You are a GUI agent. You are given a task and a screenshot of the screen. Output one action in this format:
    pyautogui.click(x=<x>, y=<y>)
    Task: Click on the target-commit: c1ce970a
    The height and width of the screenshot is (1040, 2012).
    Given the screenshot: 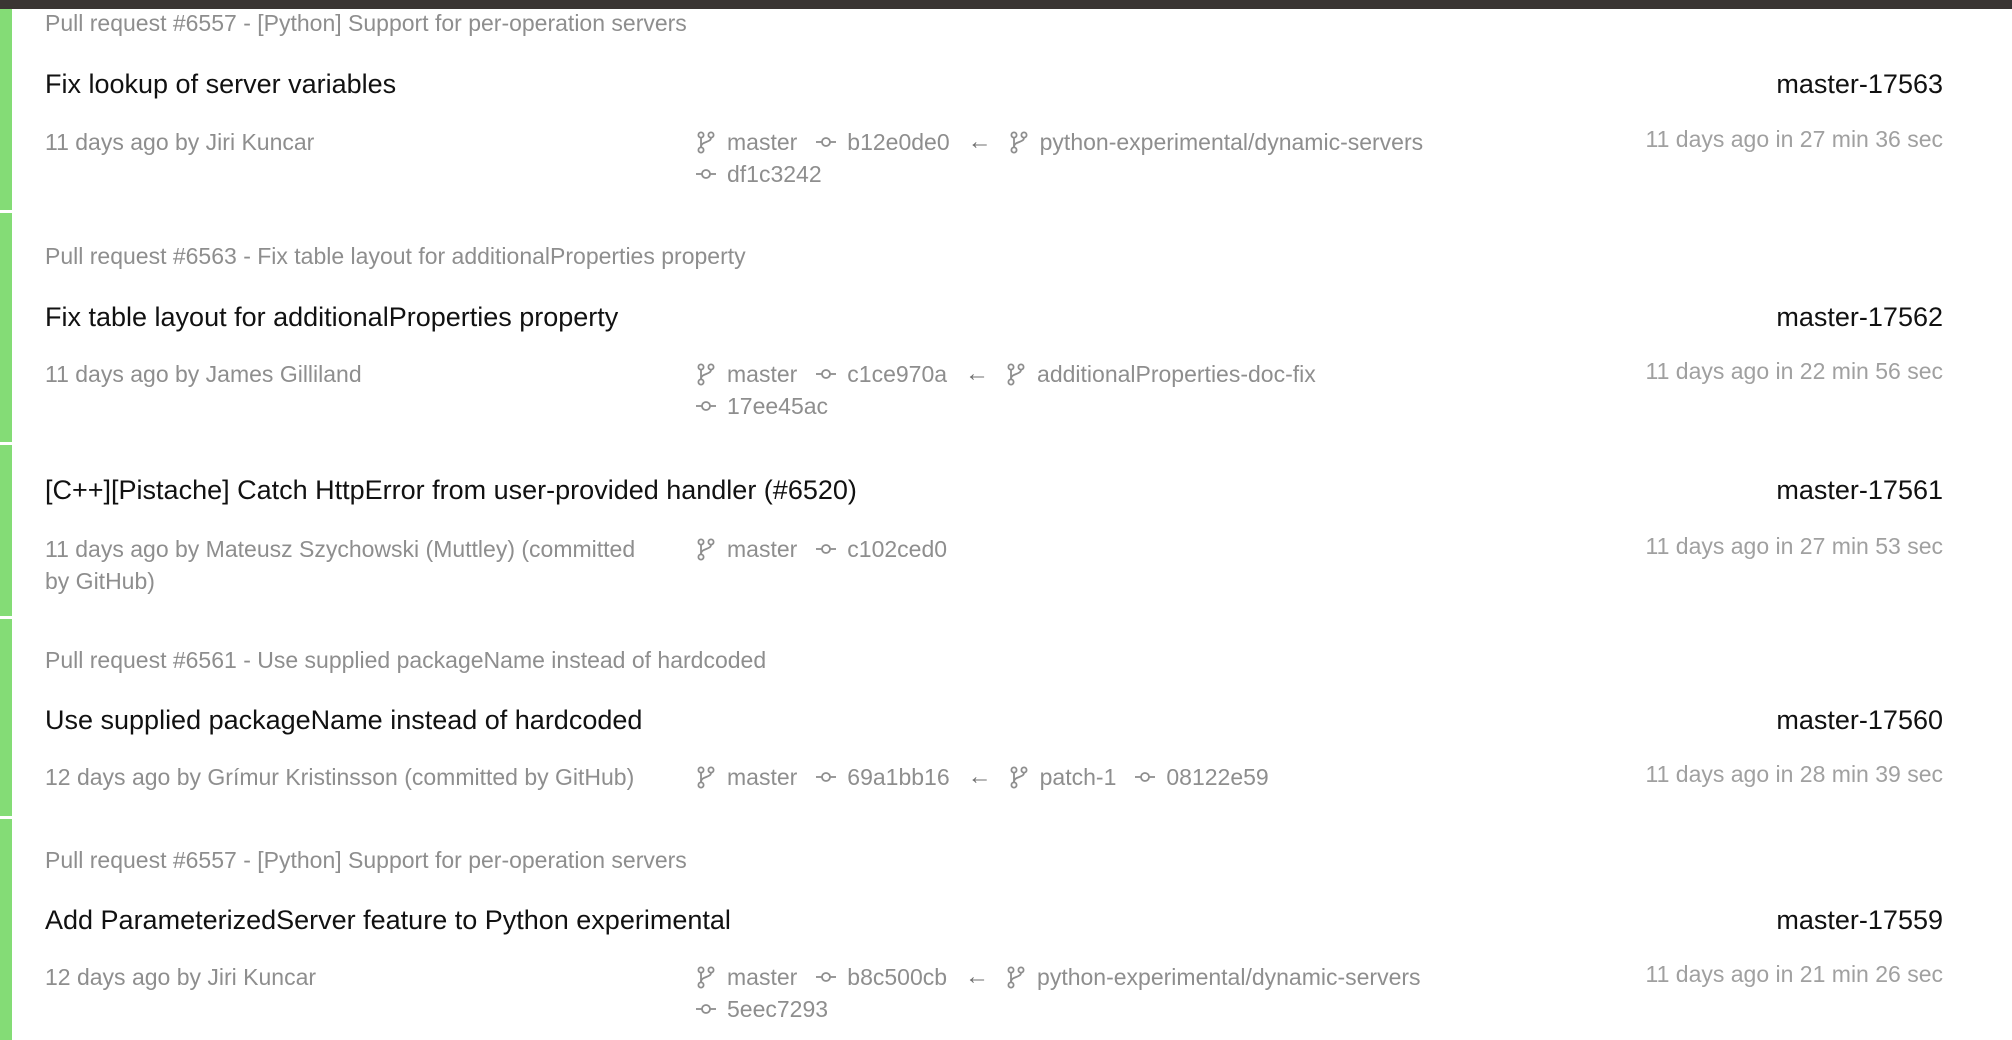 What is the action you would take?
    pyautogui.click(x=897, y=374)
    